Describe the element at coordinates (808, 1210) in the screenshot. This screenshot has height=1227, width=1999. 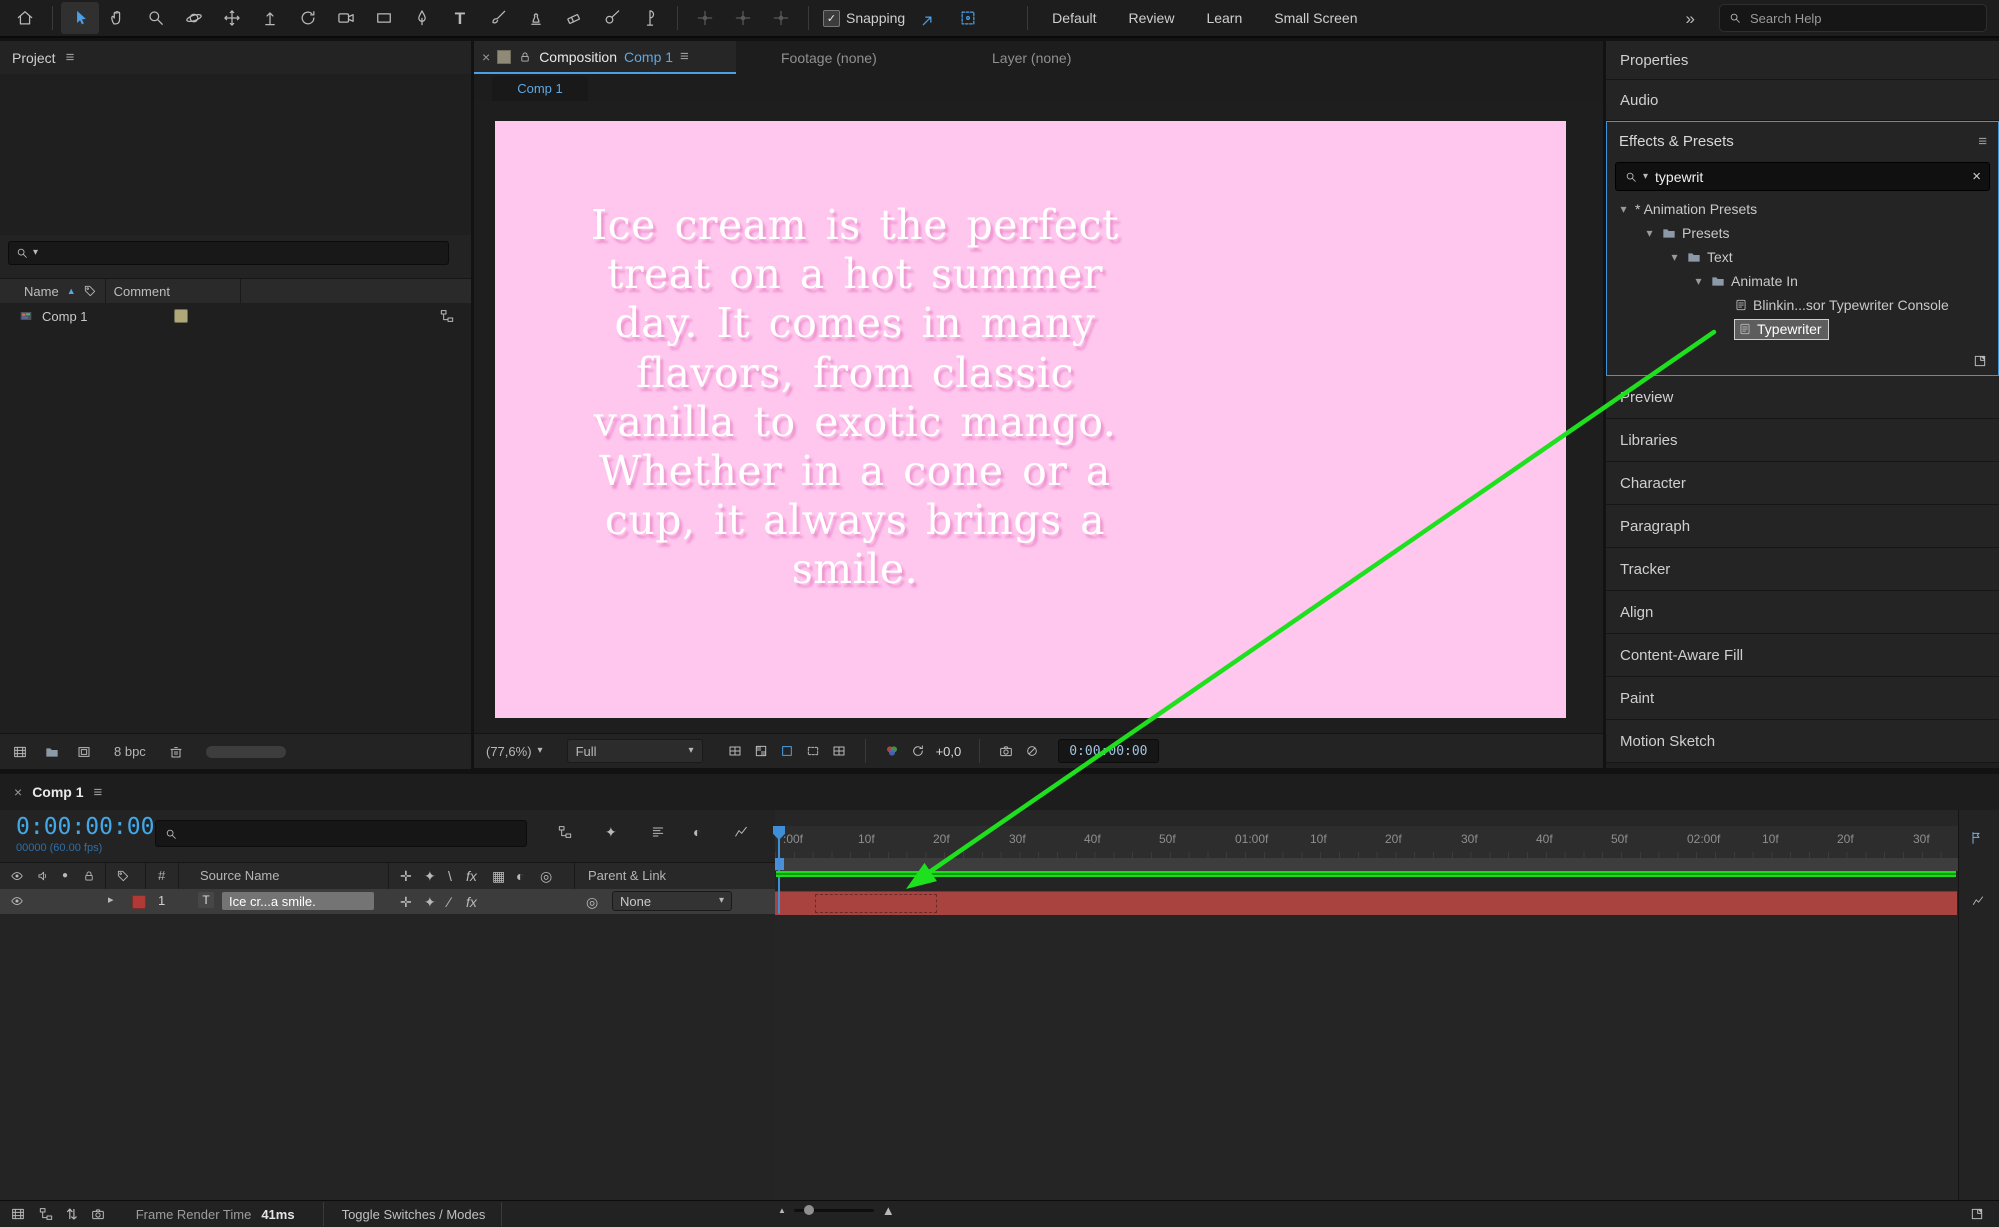
I see `zoom-slider-thumb` at that location.